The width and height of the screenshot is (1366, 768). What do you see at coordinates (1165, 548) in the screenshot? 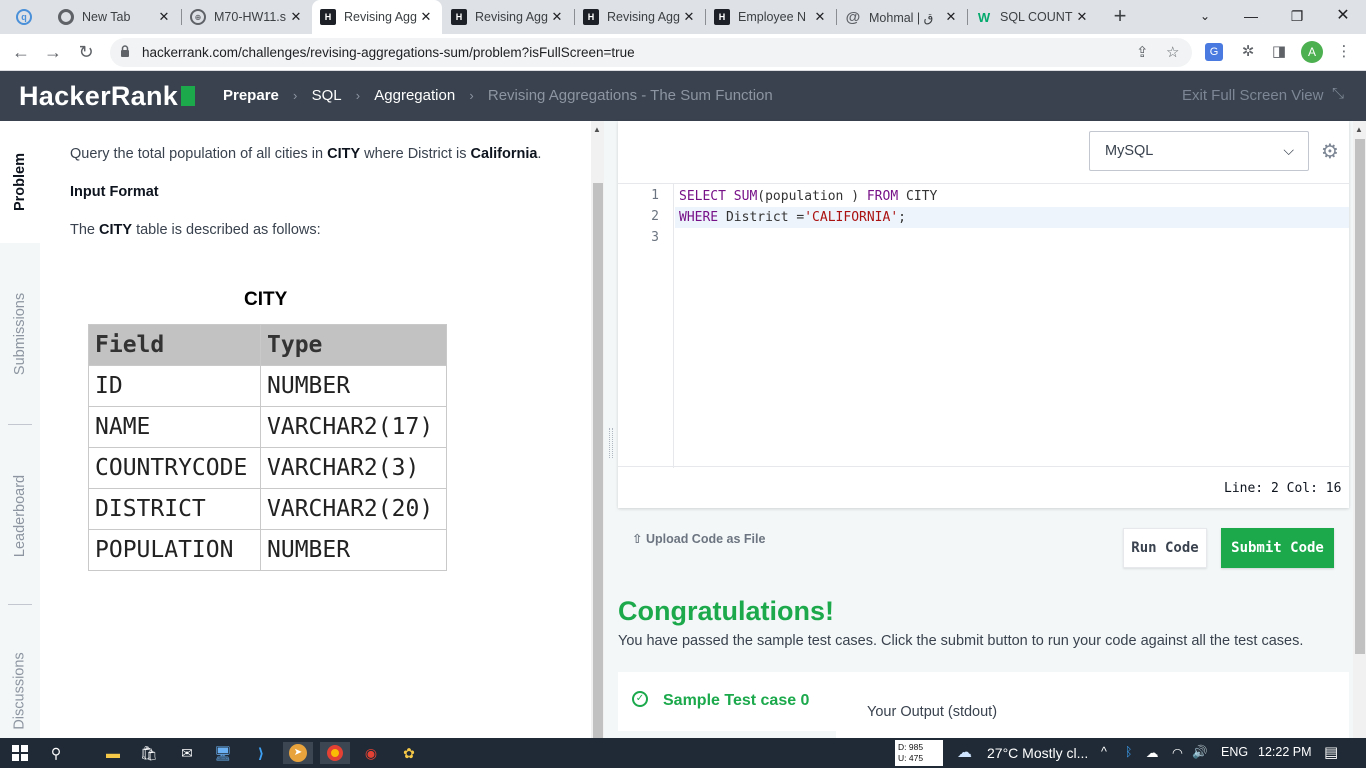
I see `run-code-button: Run Code` at bounding box center [1165, 548].